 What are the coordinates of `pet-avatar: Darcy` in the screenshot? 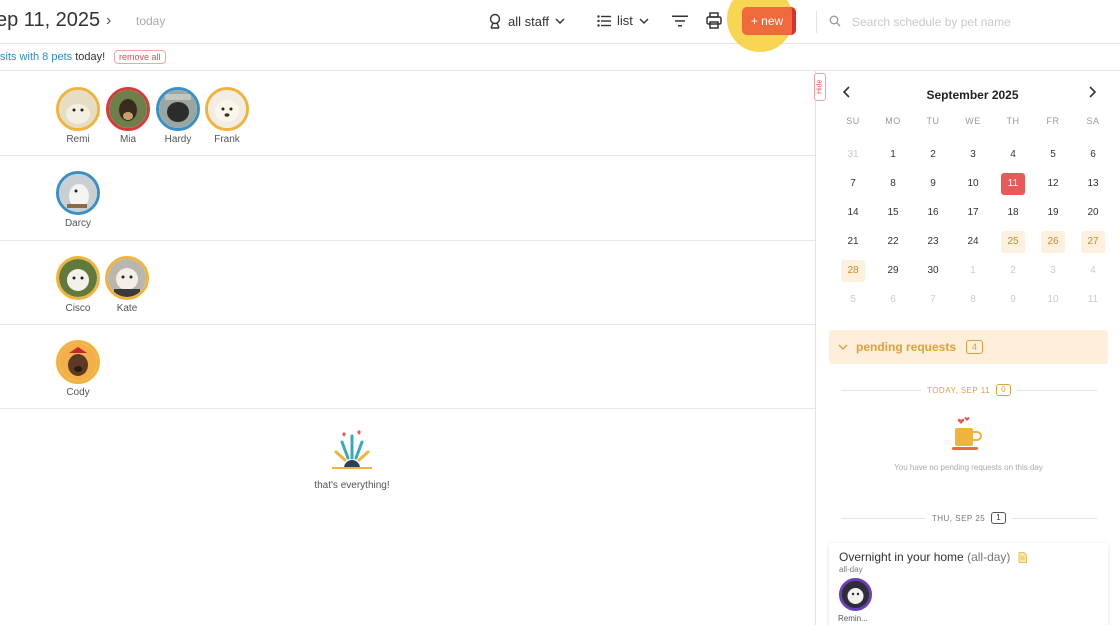 It's located at (78, 200).